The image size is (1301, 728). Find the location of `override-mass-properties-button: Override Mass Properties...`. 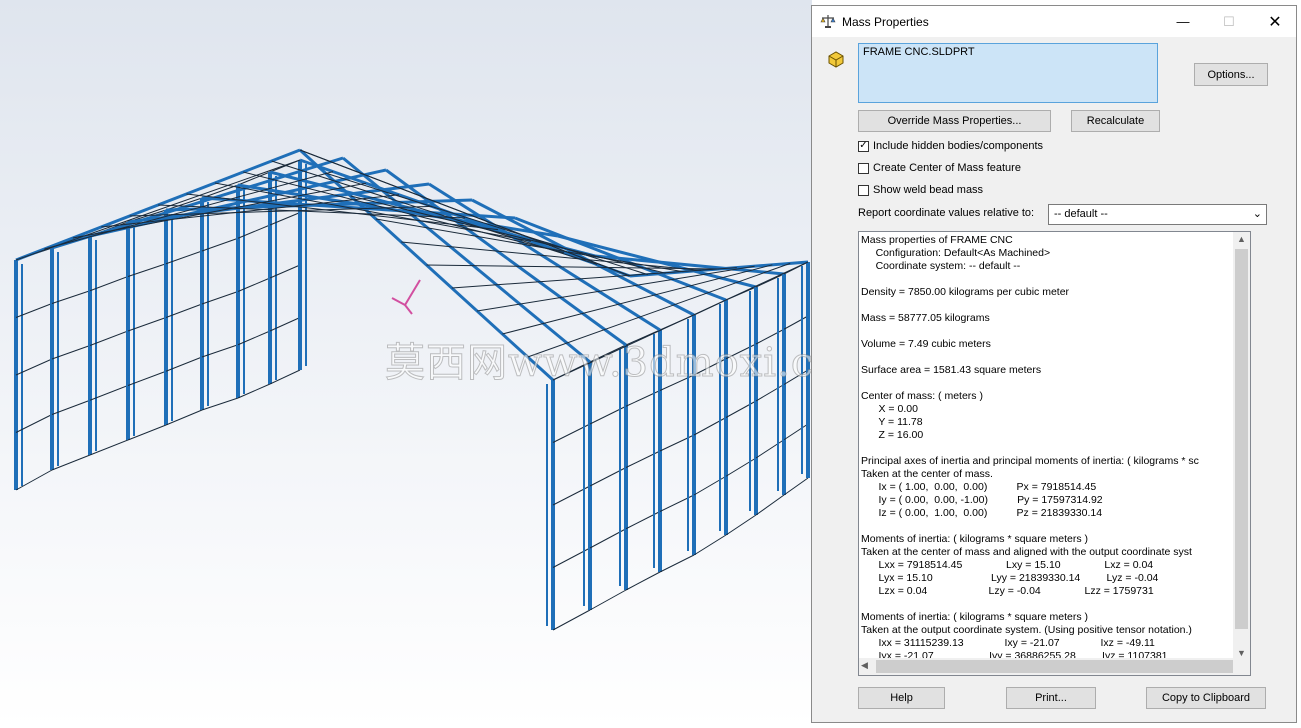

override-mass-properties-button: Override Mass Properties... is located at coordinates (954, 121).